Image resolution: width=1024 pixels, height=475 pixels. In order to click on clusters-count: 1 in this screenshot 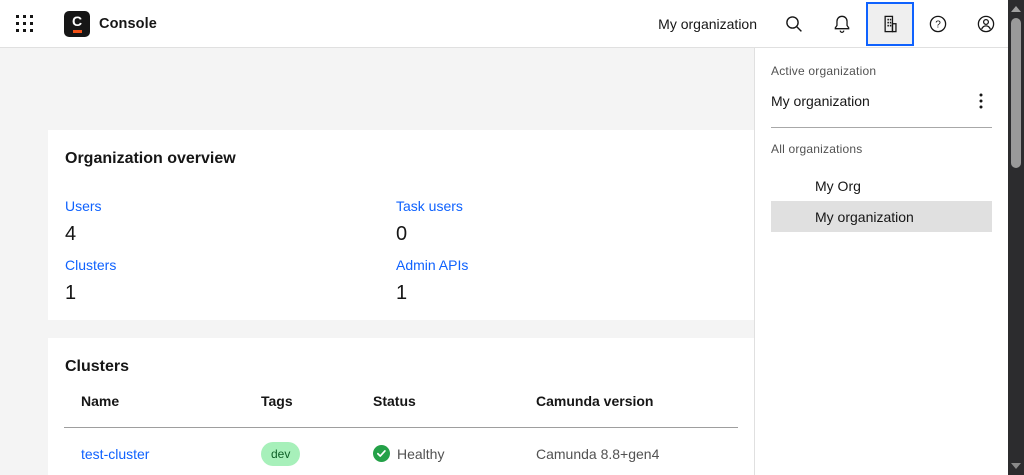, I will do `click(71, 293)`.